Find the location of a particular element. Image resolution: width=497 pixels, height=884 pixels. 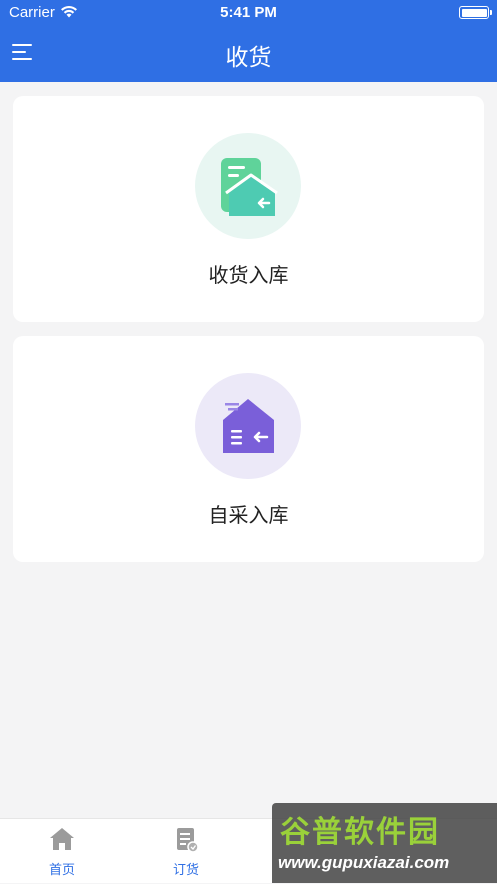

clock: 5:41 PM is located at coordinates (248, 12).